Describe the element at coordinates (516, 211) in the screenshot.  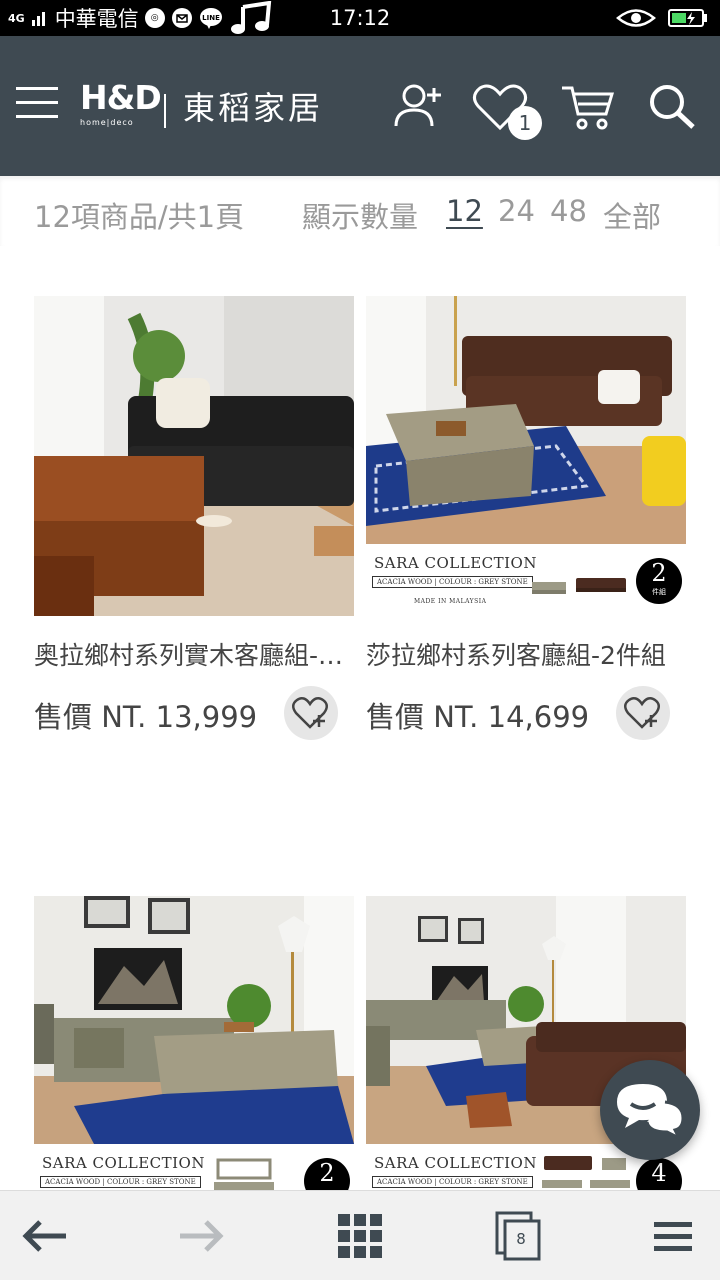
I see `per-page-option-24: 24` at that location.